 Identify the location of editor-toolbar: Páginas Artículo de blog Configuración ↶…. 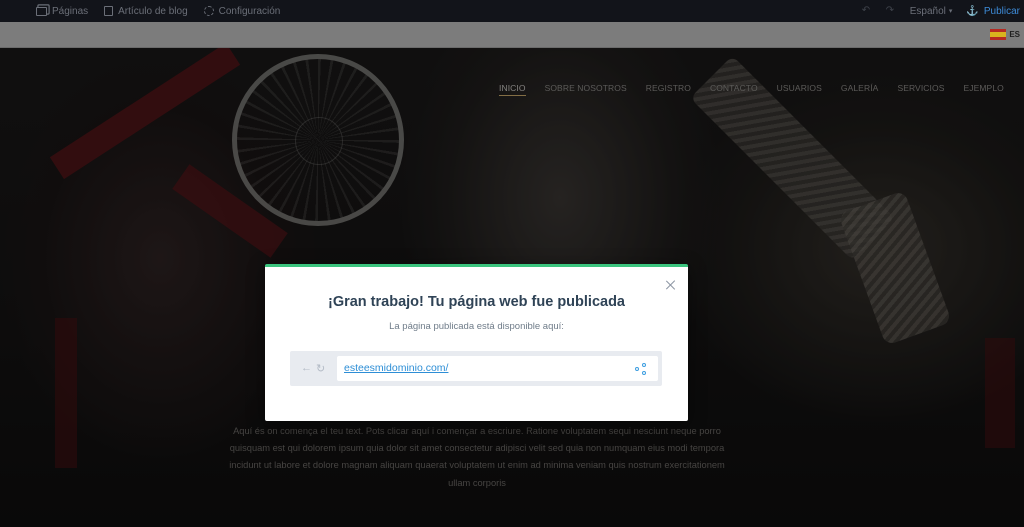
(512, 11).